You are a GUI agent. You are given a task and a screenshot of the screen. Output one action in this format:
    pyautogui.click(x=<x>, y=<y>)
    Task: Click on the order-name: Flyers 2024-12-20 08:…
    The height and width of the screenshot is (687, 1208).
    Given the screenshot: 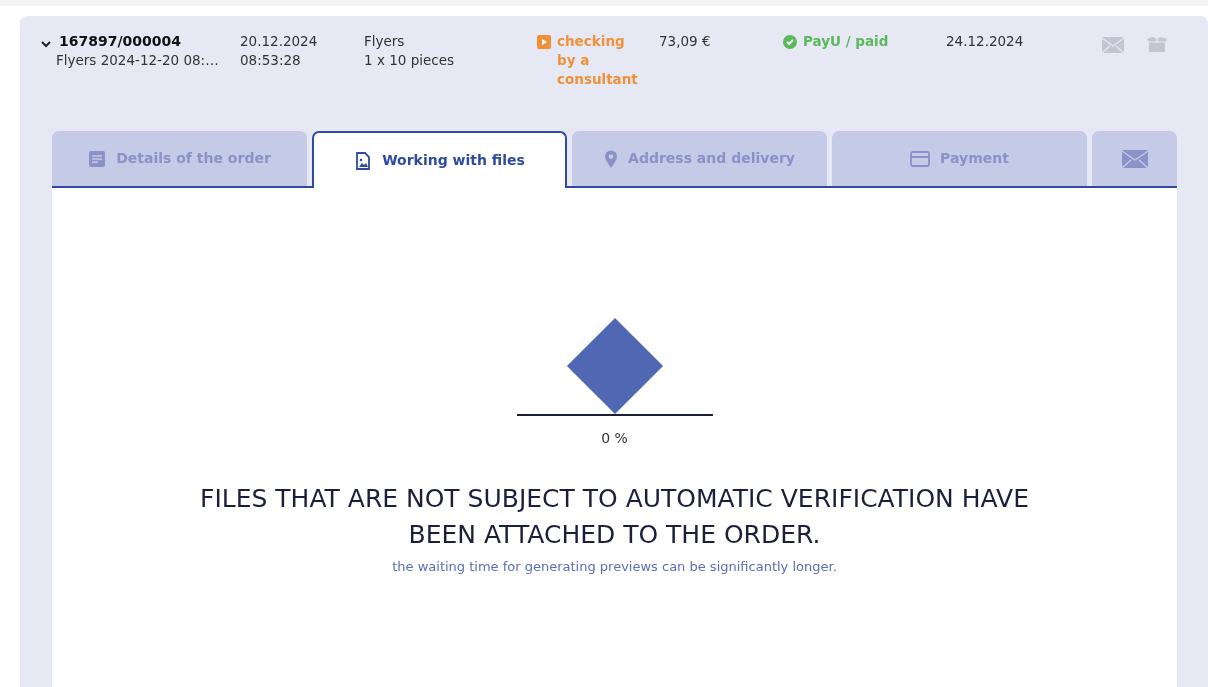 What is the action you would take?
    pyautogui.click(x=138, y=60)
    